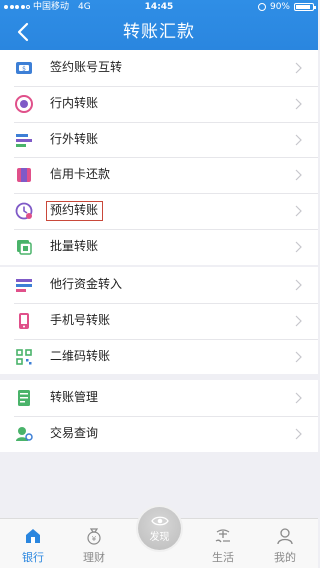  I want to click on moneybag-icon: ¥, so click(94, 536).